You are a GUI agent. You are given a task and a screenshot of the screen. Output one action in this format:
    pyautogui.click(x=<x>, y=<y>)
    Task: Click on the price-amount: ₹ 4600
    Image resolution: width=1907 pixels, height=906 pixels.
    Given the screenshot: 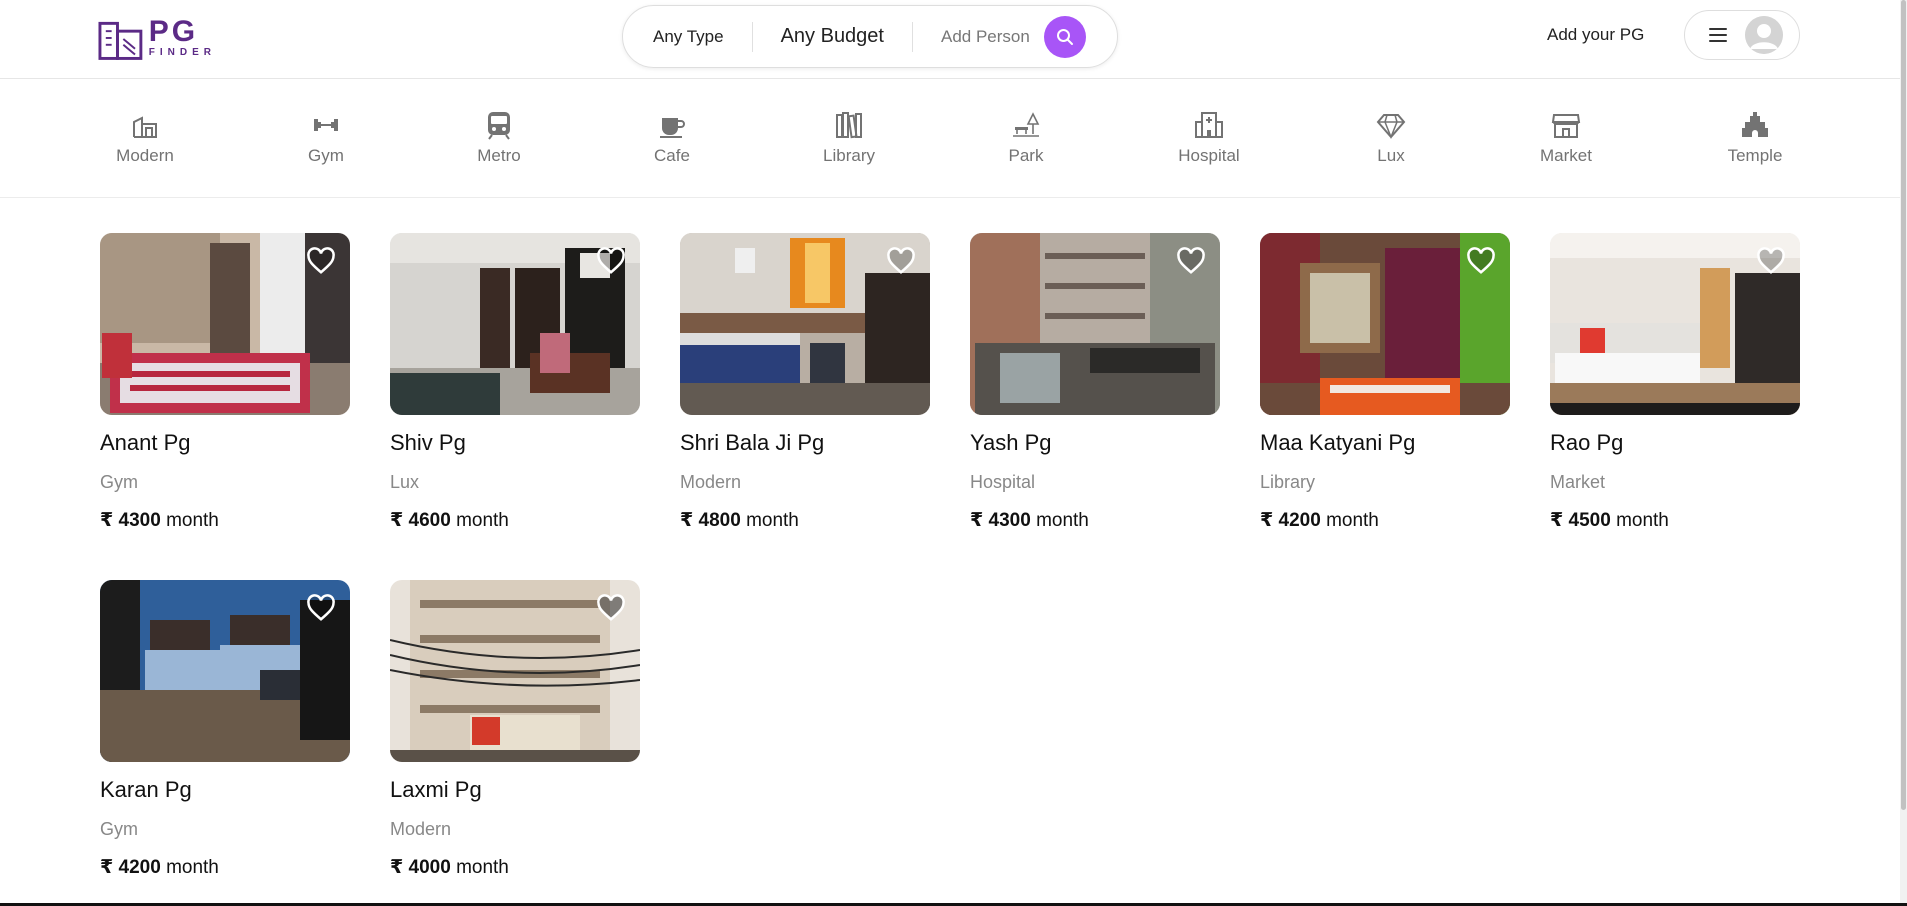 What is the action you would take?
    pyautogui.click(x=420, y=520)
    